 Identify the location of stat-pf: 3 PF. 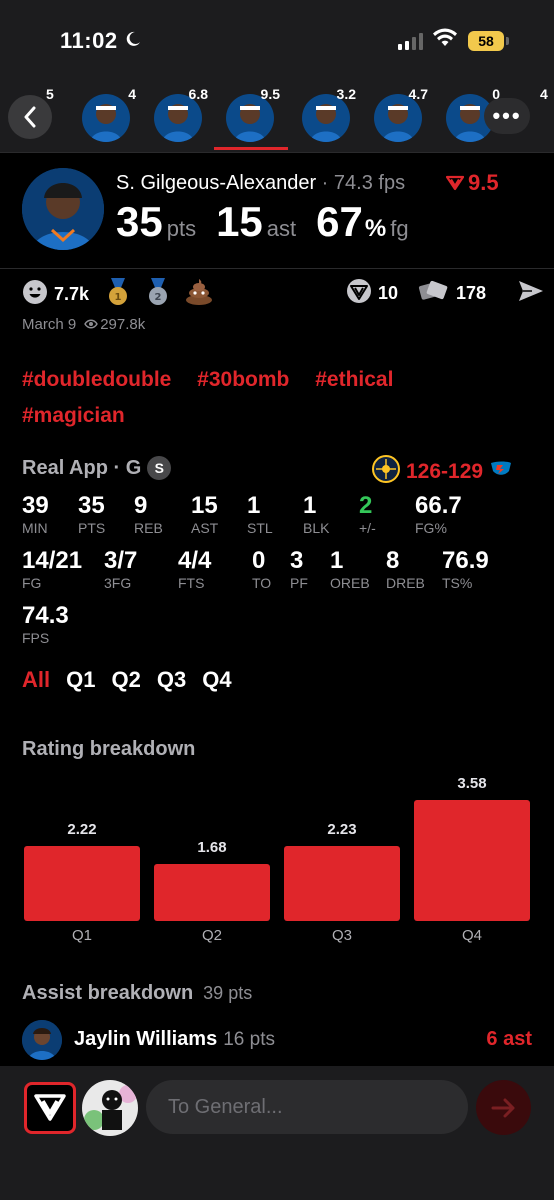
(299, 569).